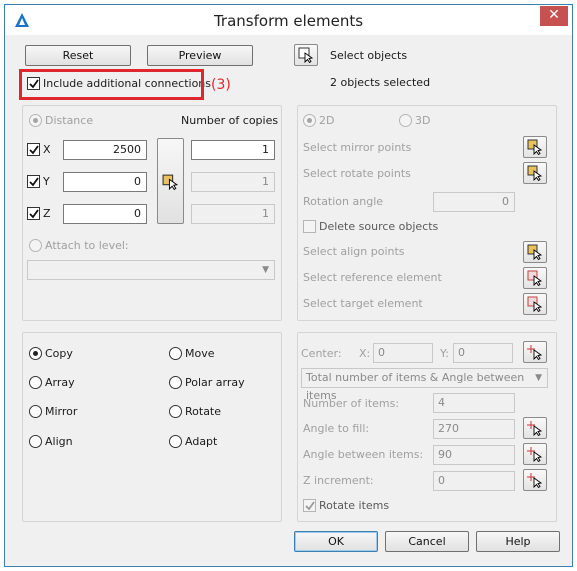 The height and width of the screenshot is (571, 577). Describe the element at coordinates (474, 455) in the screenshot. I see `angle-between-items-input: 90` at that location.